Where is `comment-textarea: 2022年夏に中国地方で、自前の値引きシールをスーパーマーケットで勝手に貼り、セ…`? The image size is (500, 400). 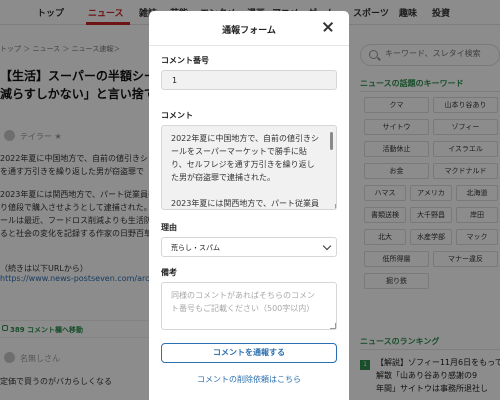 comment-textarea: 2022年夏に中国地方で、自前の値引きシールをスーパーマーケットで勝手に貼り、セ… is located at coordinates (249, 167).